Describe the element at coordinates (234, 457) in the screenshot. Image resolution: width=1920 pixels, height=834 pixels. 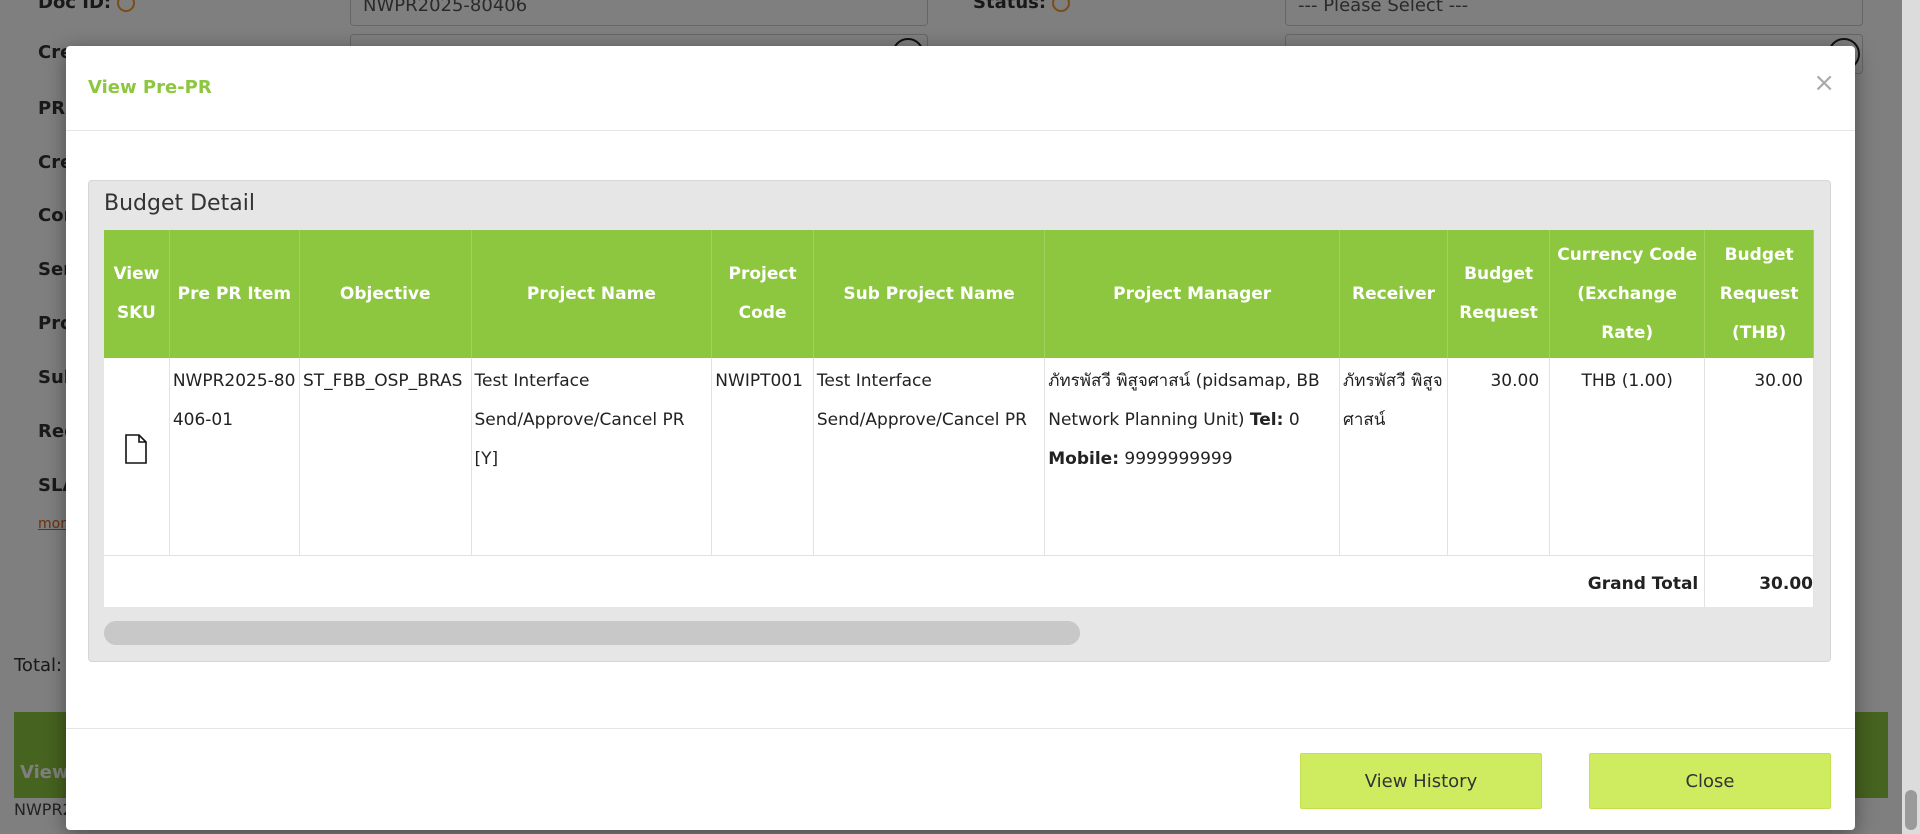
I see `pre-pr-item-cell: NWPR2025-80406-01` at that location.